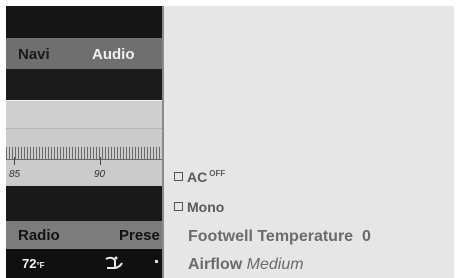  Describe the element at coordinates (34, 54) in the screenshot. I see `tab-navi: Navi` at that location.